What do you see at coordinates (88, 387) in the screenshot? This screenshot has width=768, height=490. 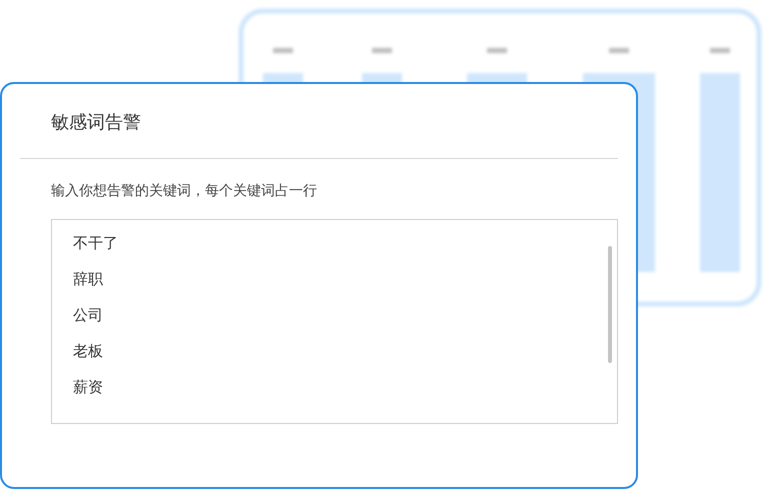 I see `keyword-line: 薪资` at bounding box center [88, 387].